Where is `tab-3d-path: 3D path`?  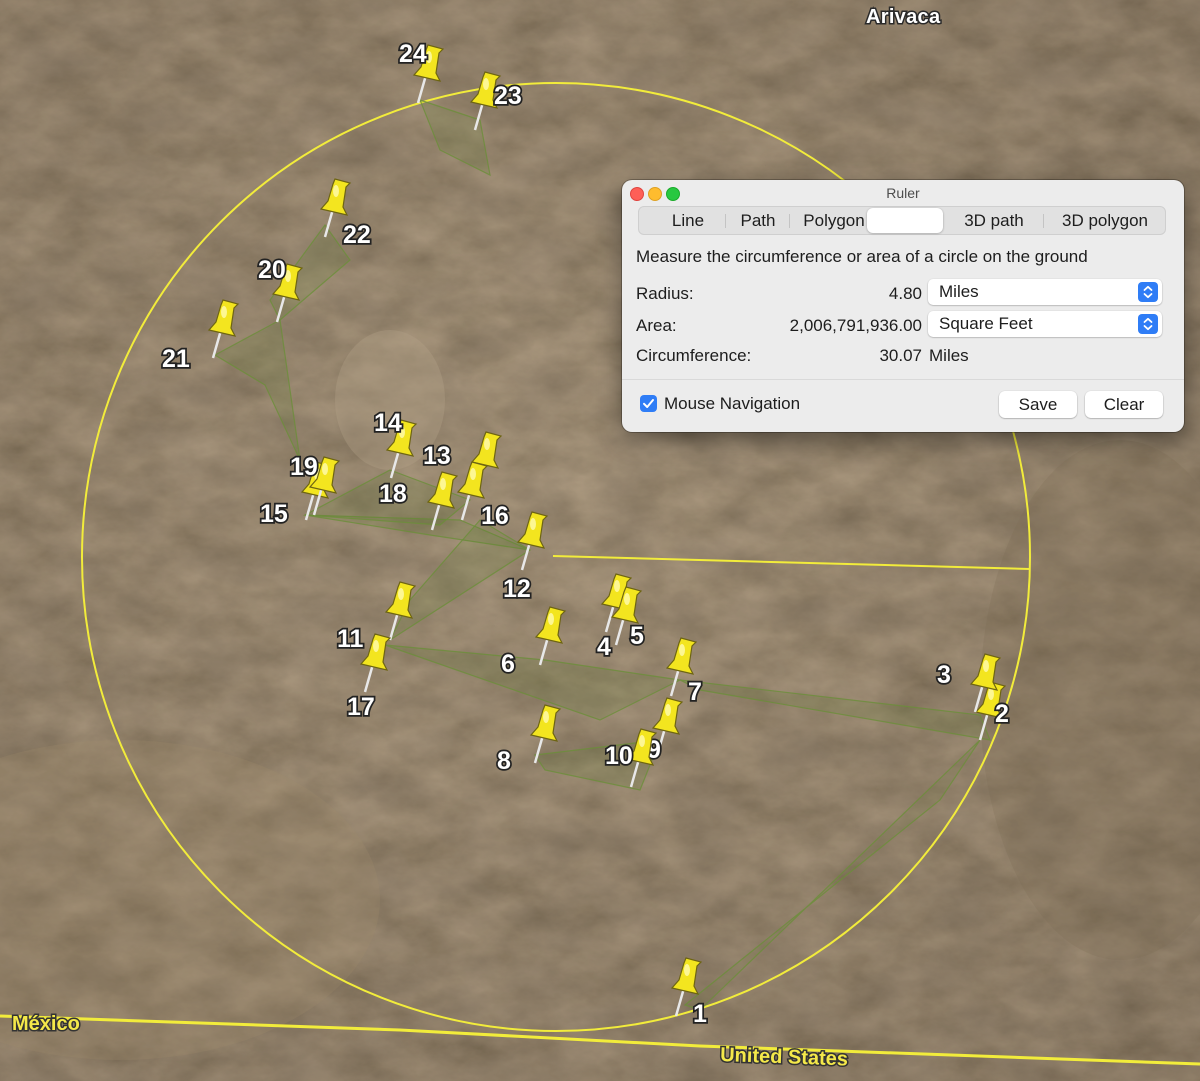 tab-3d-path: 3D path is located at coordinates (994, 220).